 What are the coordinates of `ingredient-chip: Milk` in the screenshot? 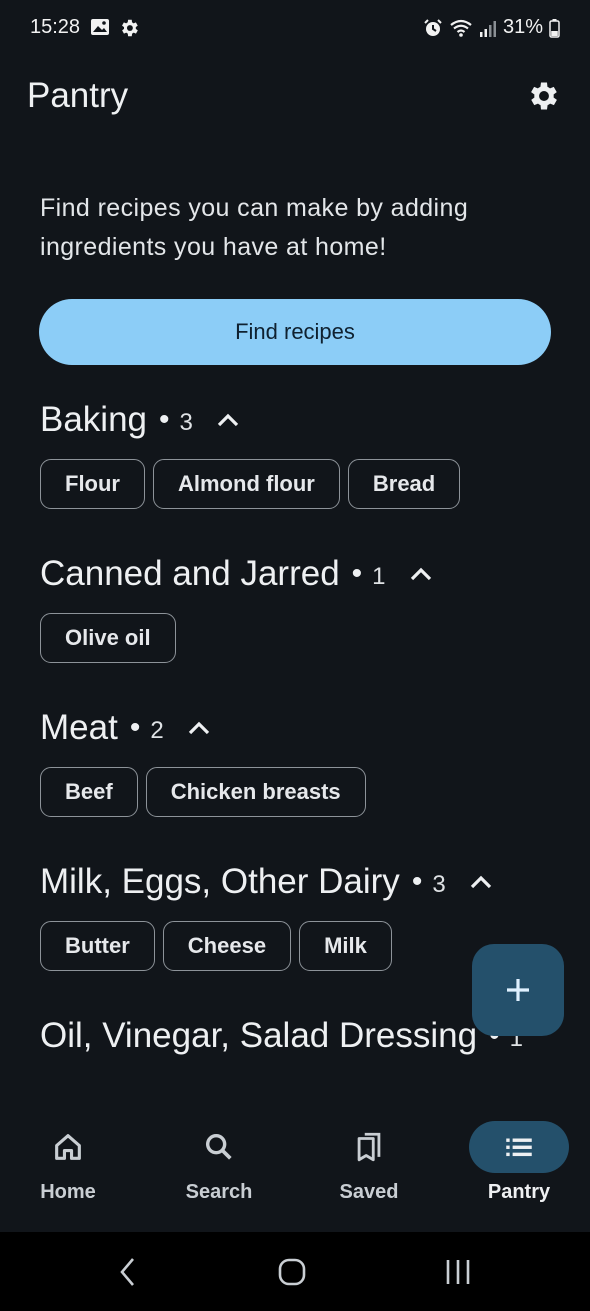 It's located at (345, 946).